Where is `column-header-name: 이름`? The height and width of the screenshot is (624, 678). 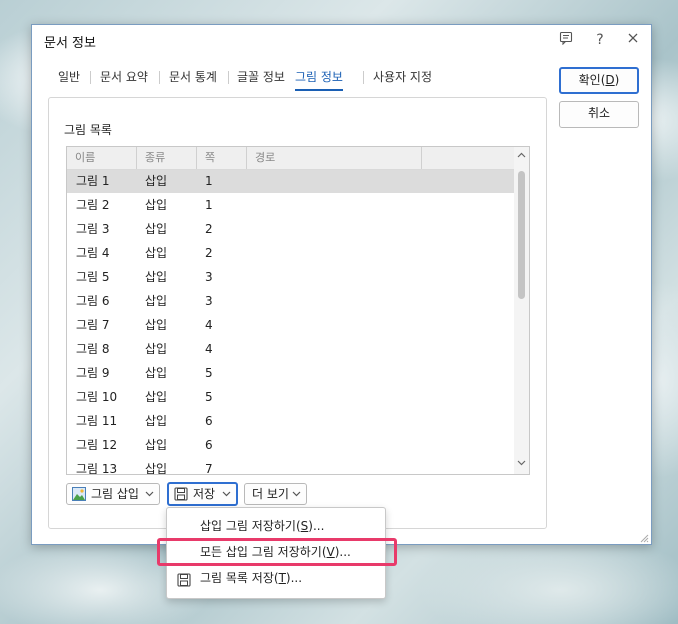
column-header-name: 이름 is located at coordinates (102, 158).